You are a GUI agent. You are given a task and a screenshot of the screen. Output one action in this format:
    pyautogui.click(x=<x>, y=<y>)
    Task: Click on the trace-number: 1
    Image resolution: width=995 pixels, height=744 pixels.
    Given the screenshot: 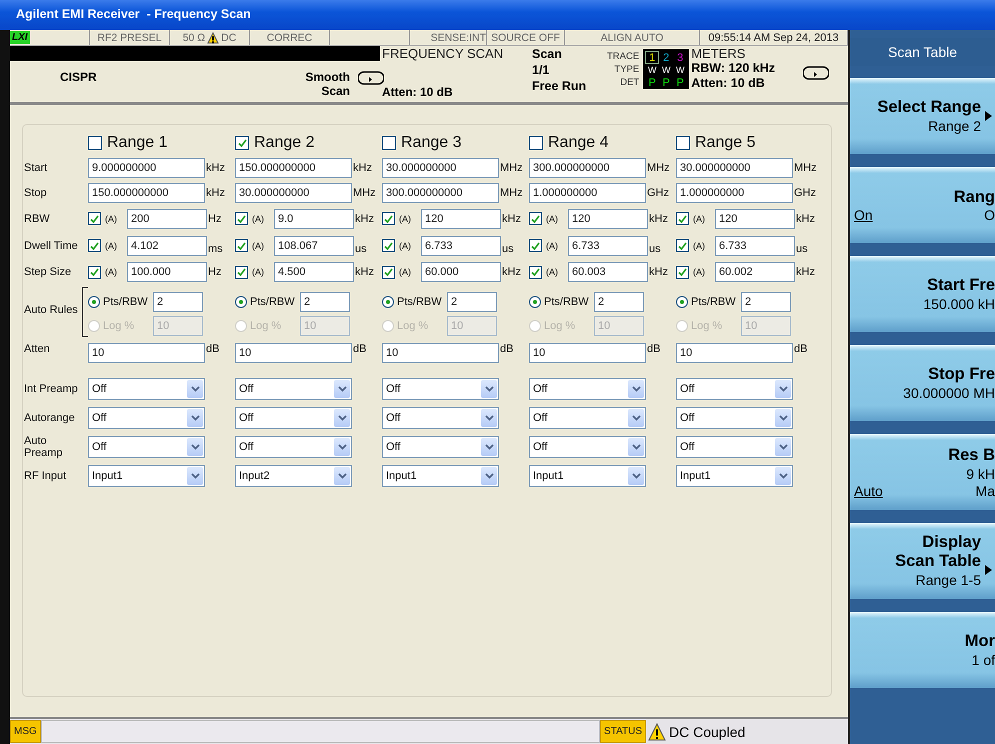 What is the action you would take?
    pyautogui.click(x=652, y=57)
    